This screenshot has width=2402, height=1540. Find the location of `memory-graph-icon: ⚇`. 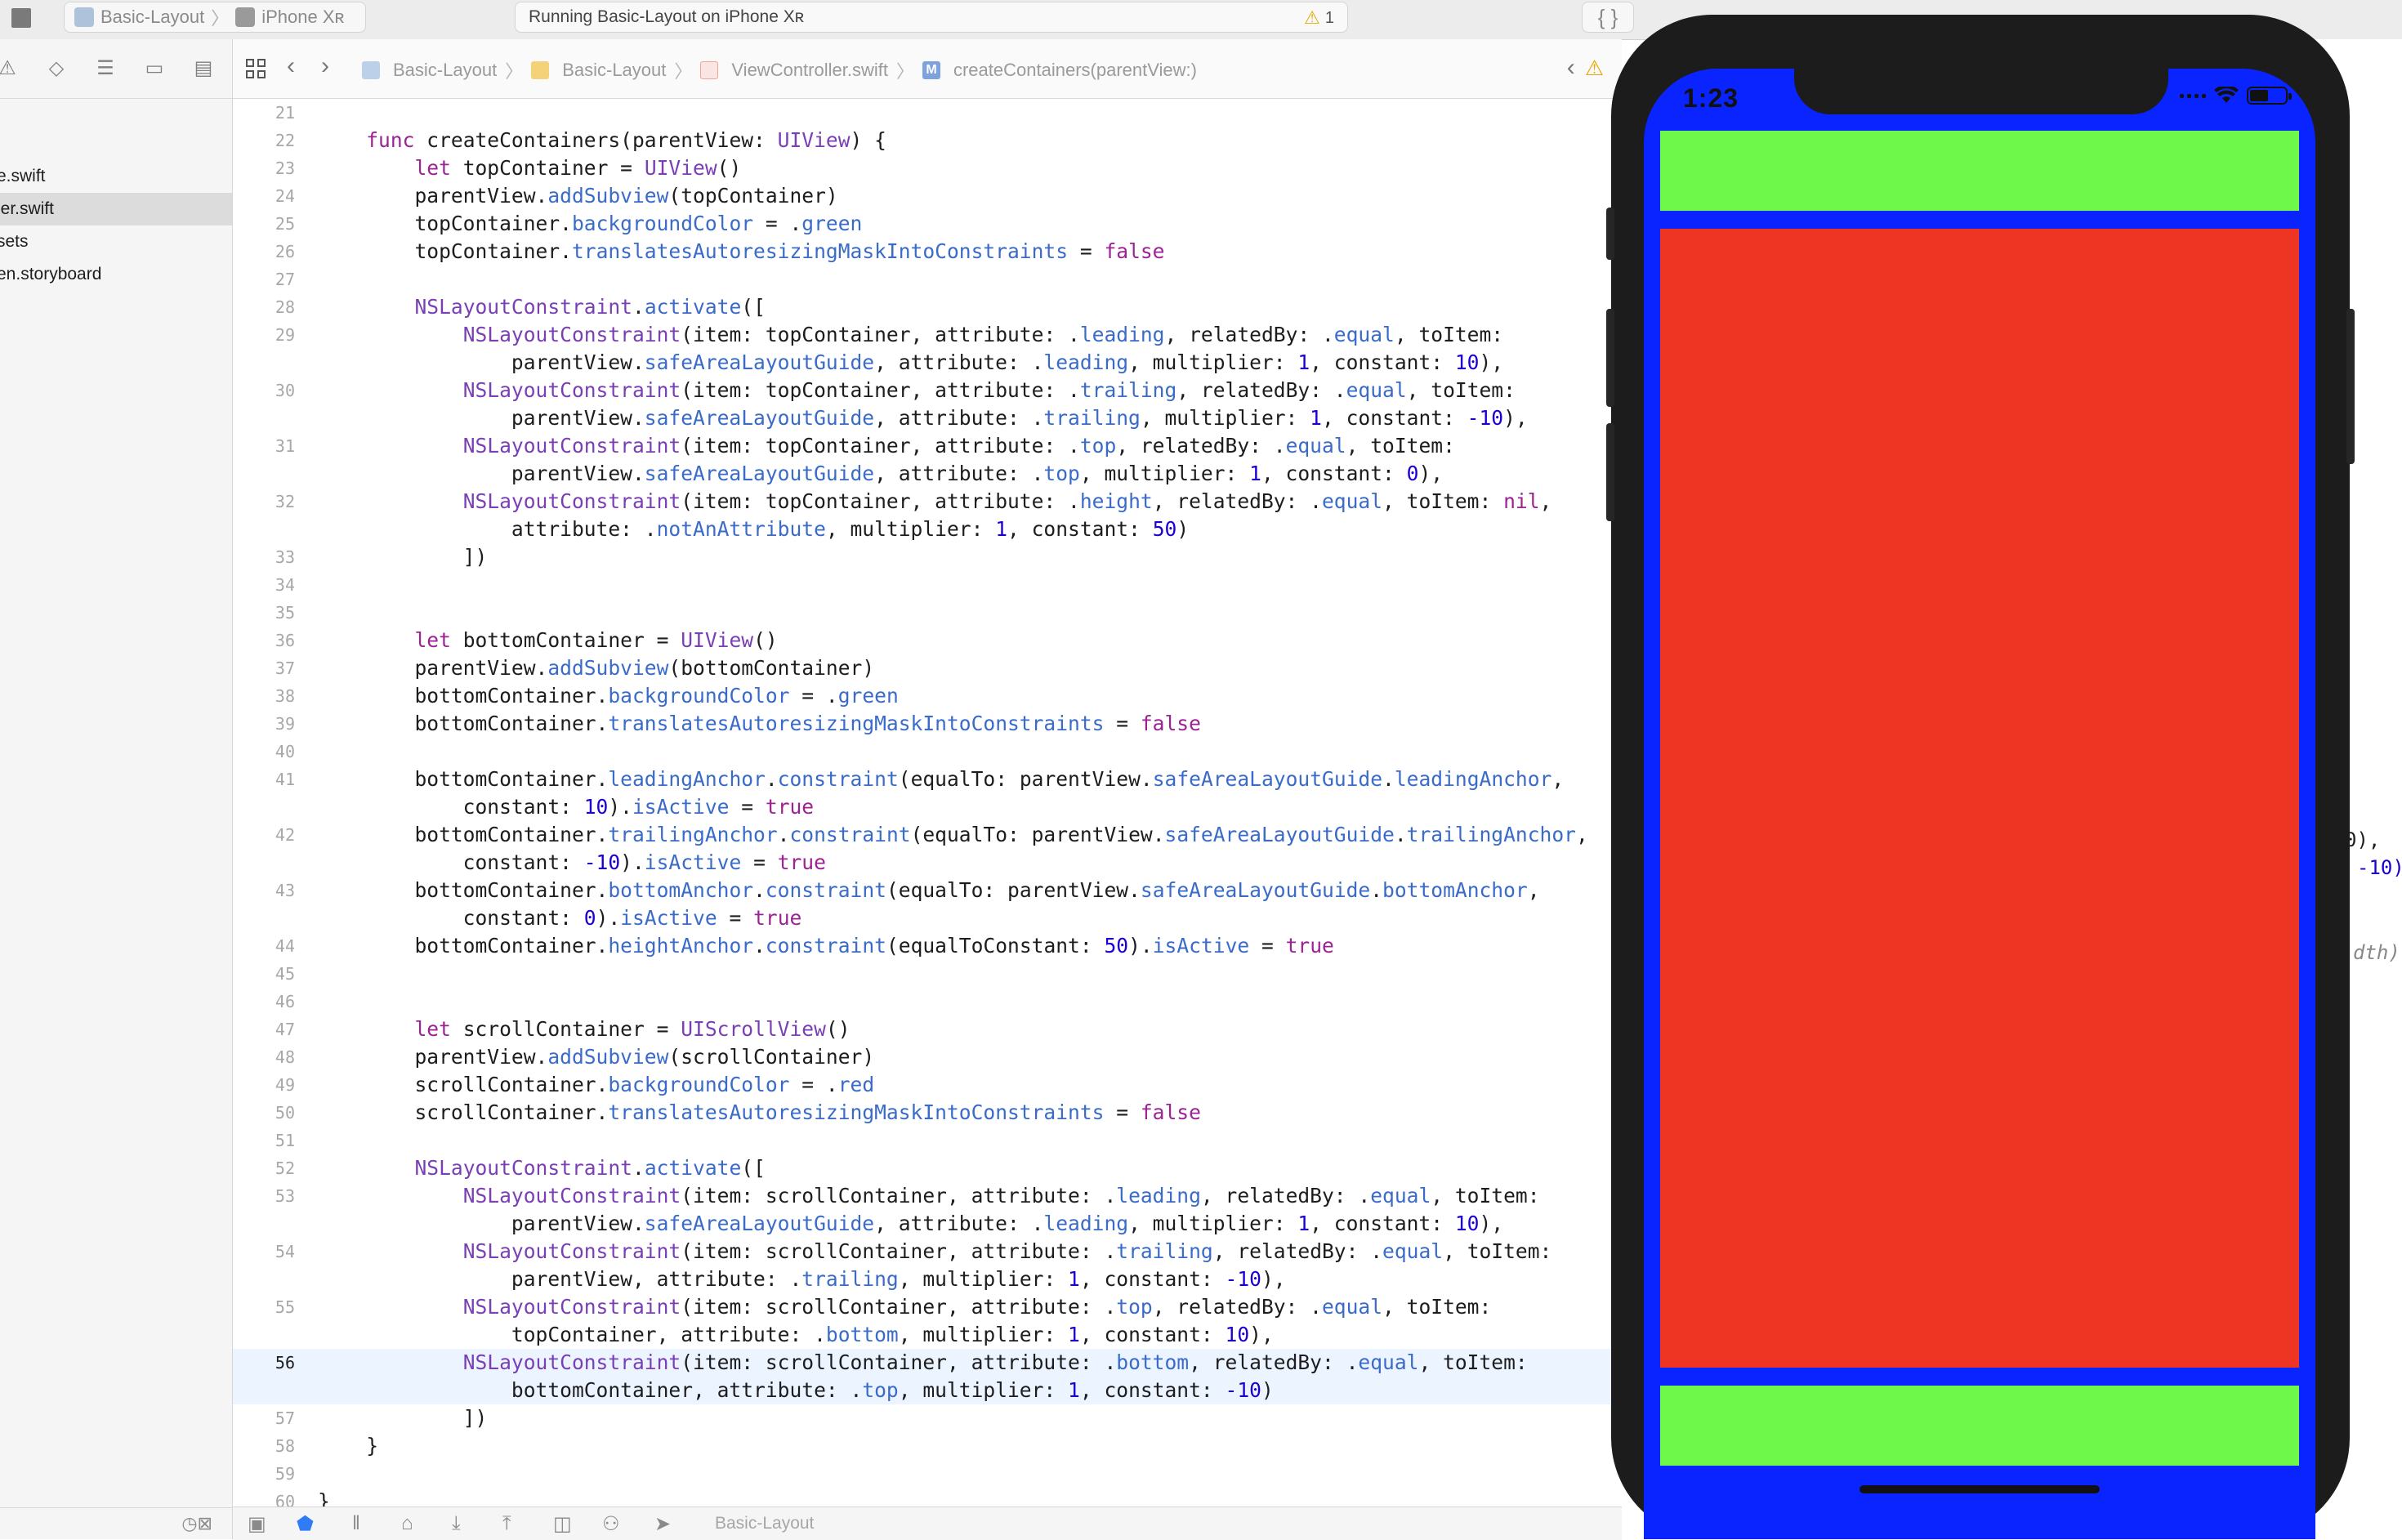

memory-graph-icon: ⚇ is located at coordinates (611, 1524).